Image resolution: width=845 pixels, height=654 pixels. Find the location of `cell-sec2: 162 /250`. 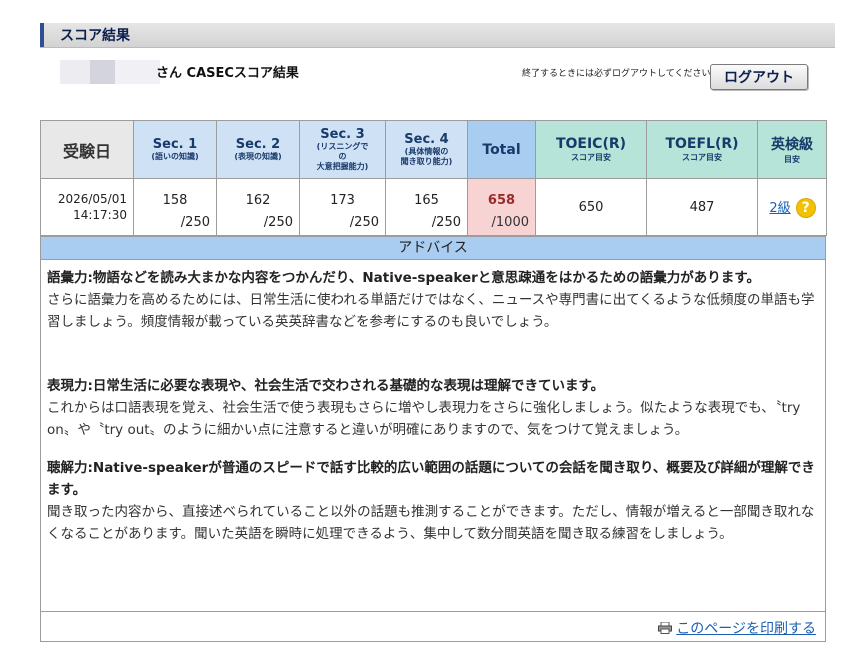

cell-sec2: 162 /250 is located at coordinates (258, 207).